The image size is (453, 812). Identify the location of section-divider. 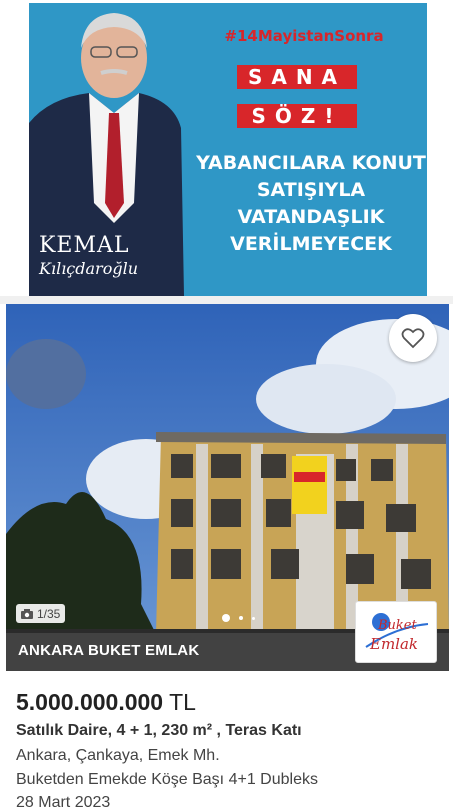
(226, 300).